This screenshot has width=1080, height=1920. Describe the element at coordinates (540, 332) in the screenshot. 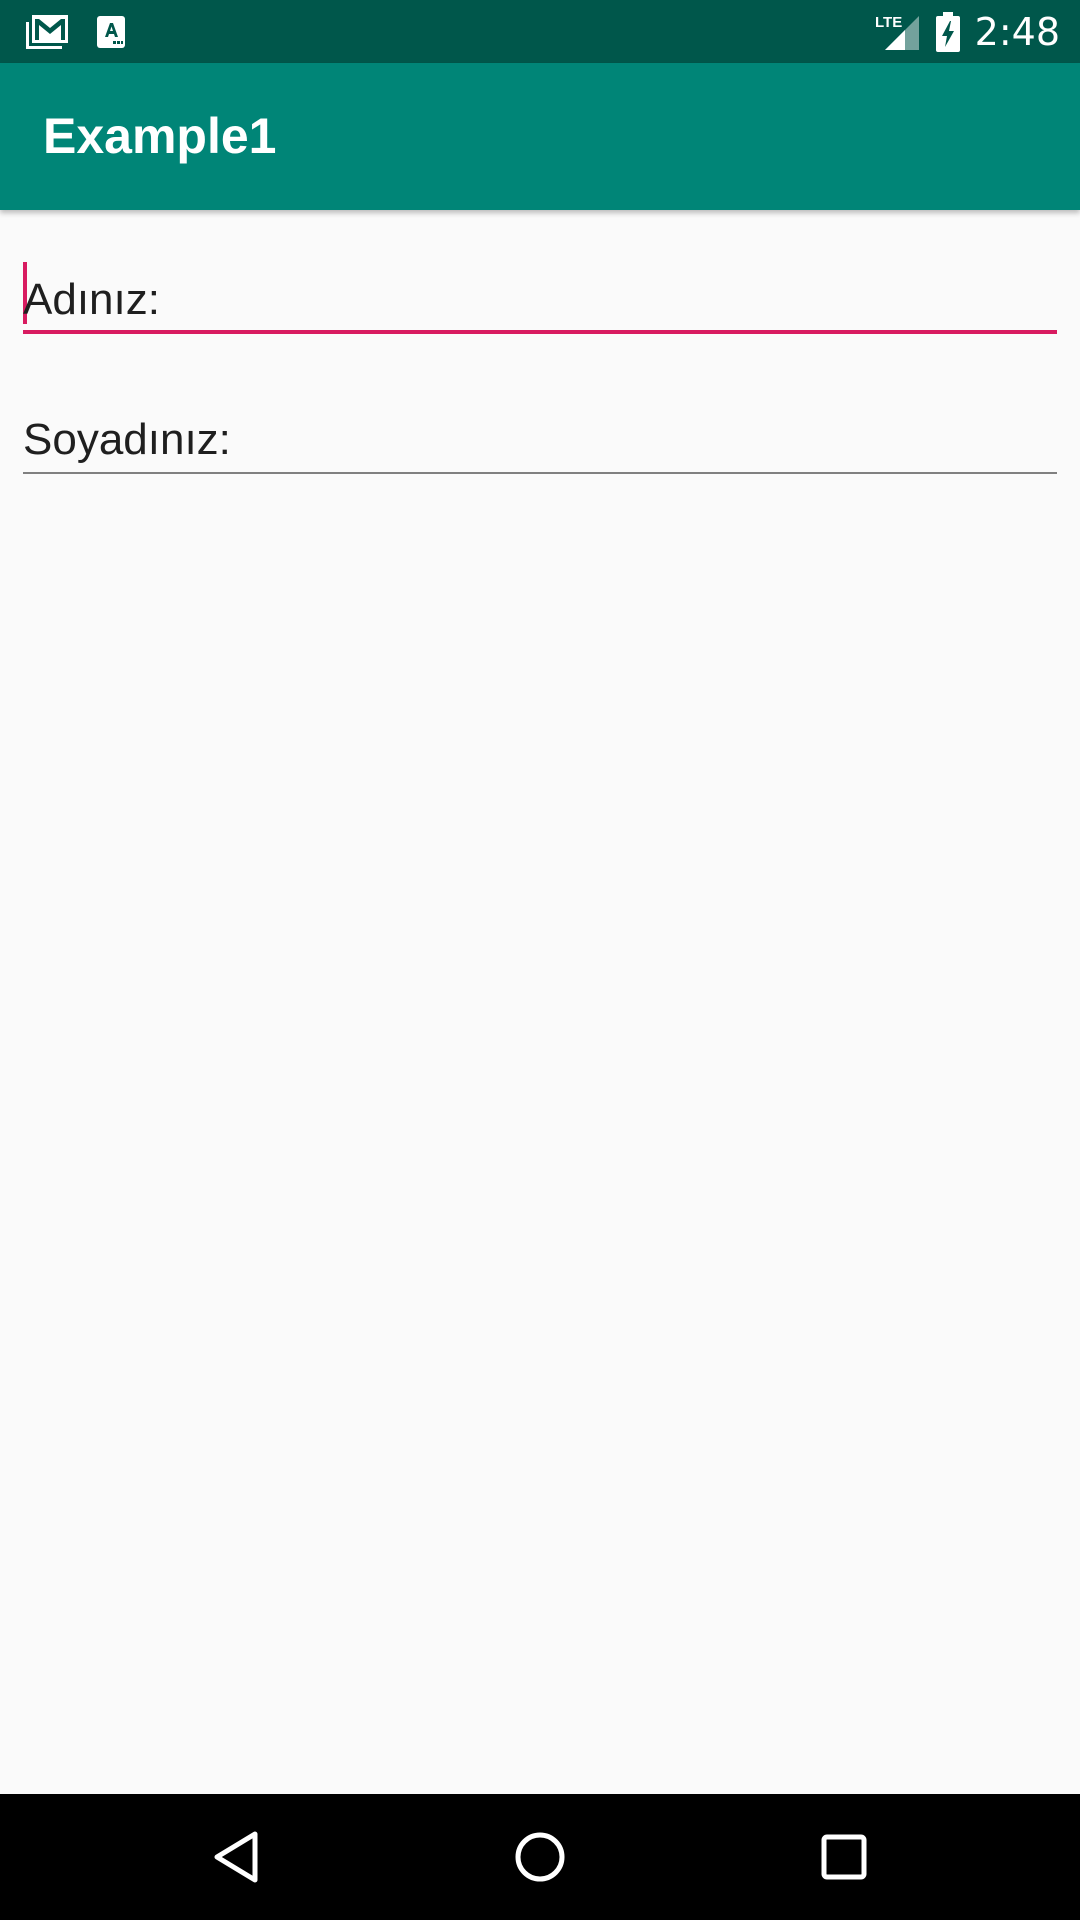

I see `first-name-underline` at that location.